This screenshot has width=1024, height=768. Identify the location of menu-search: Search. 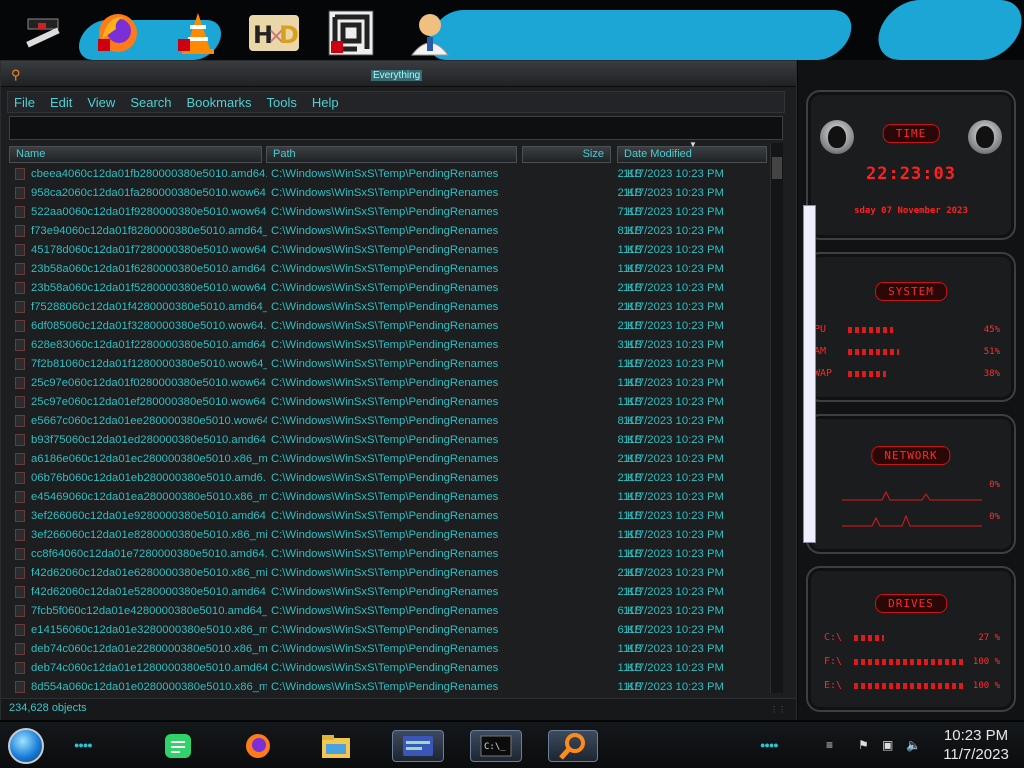
(150, 102).